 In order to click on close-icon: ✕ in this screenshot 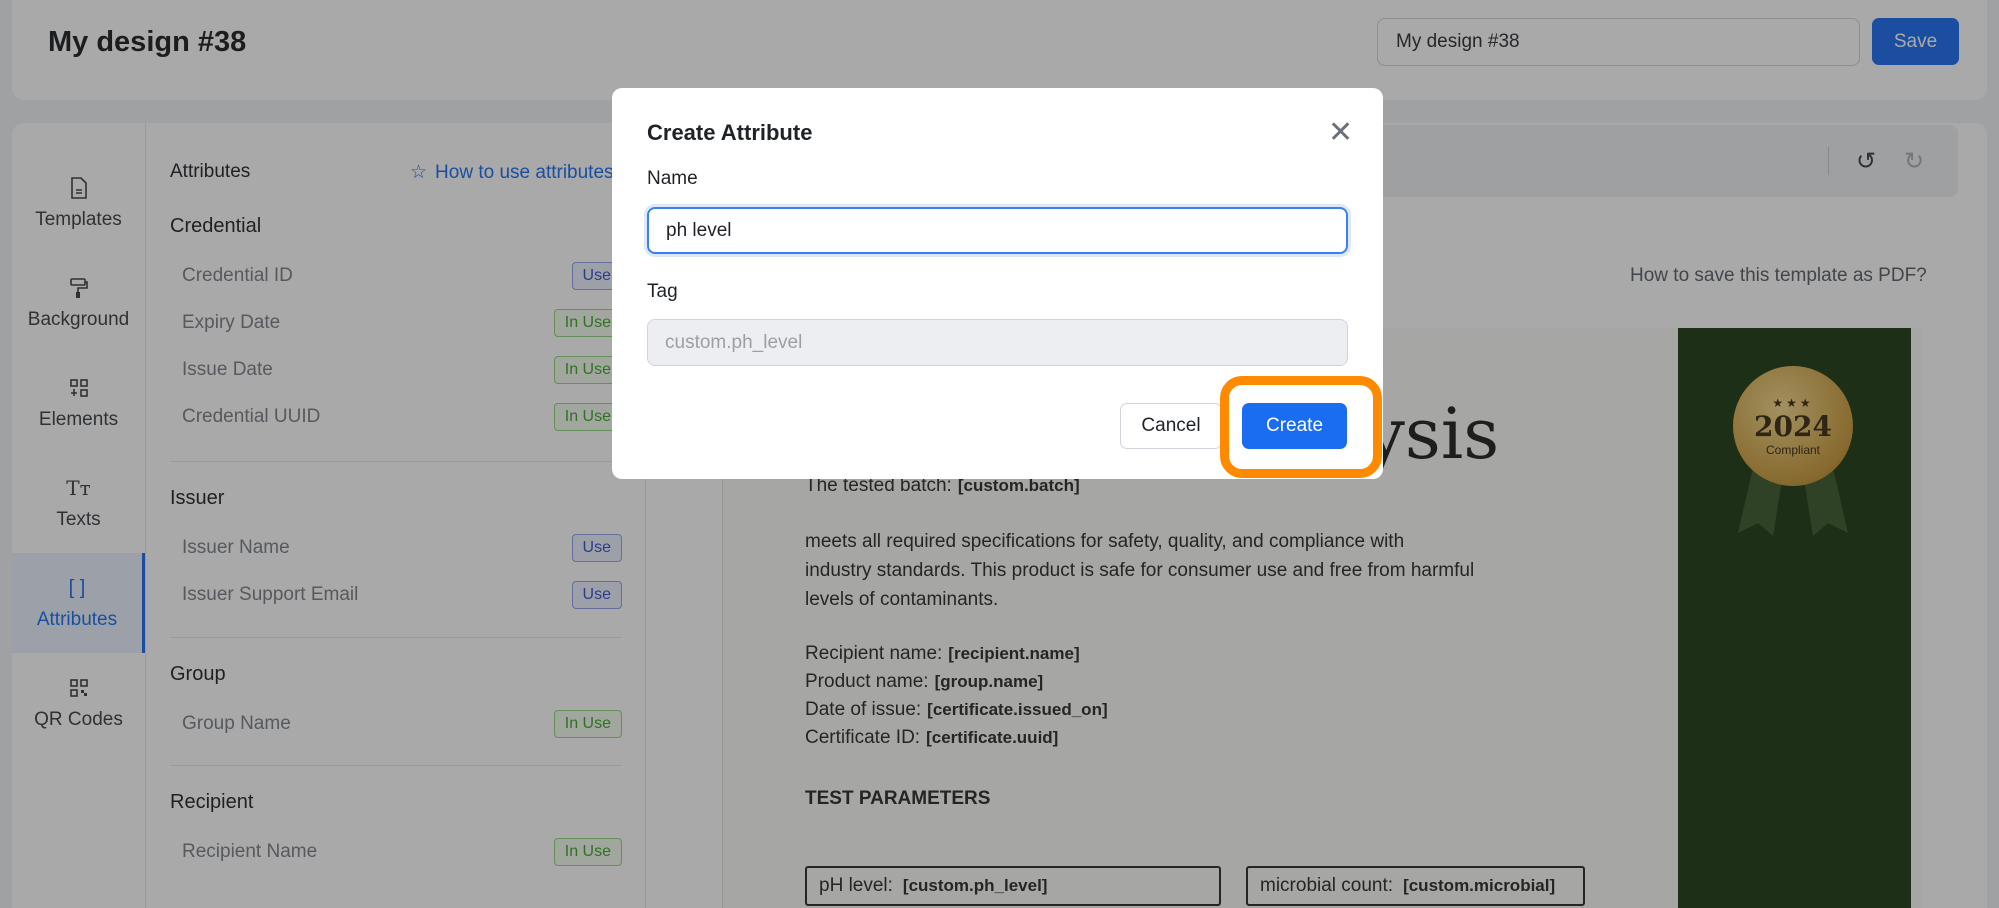, I will do `click(1340, 133)`.